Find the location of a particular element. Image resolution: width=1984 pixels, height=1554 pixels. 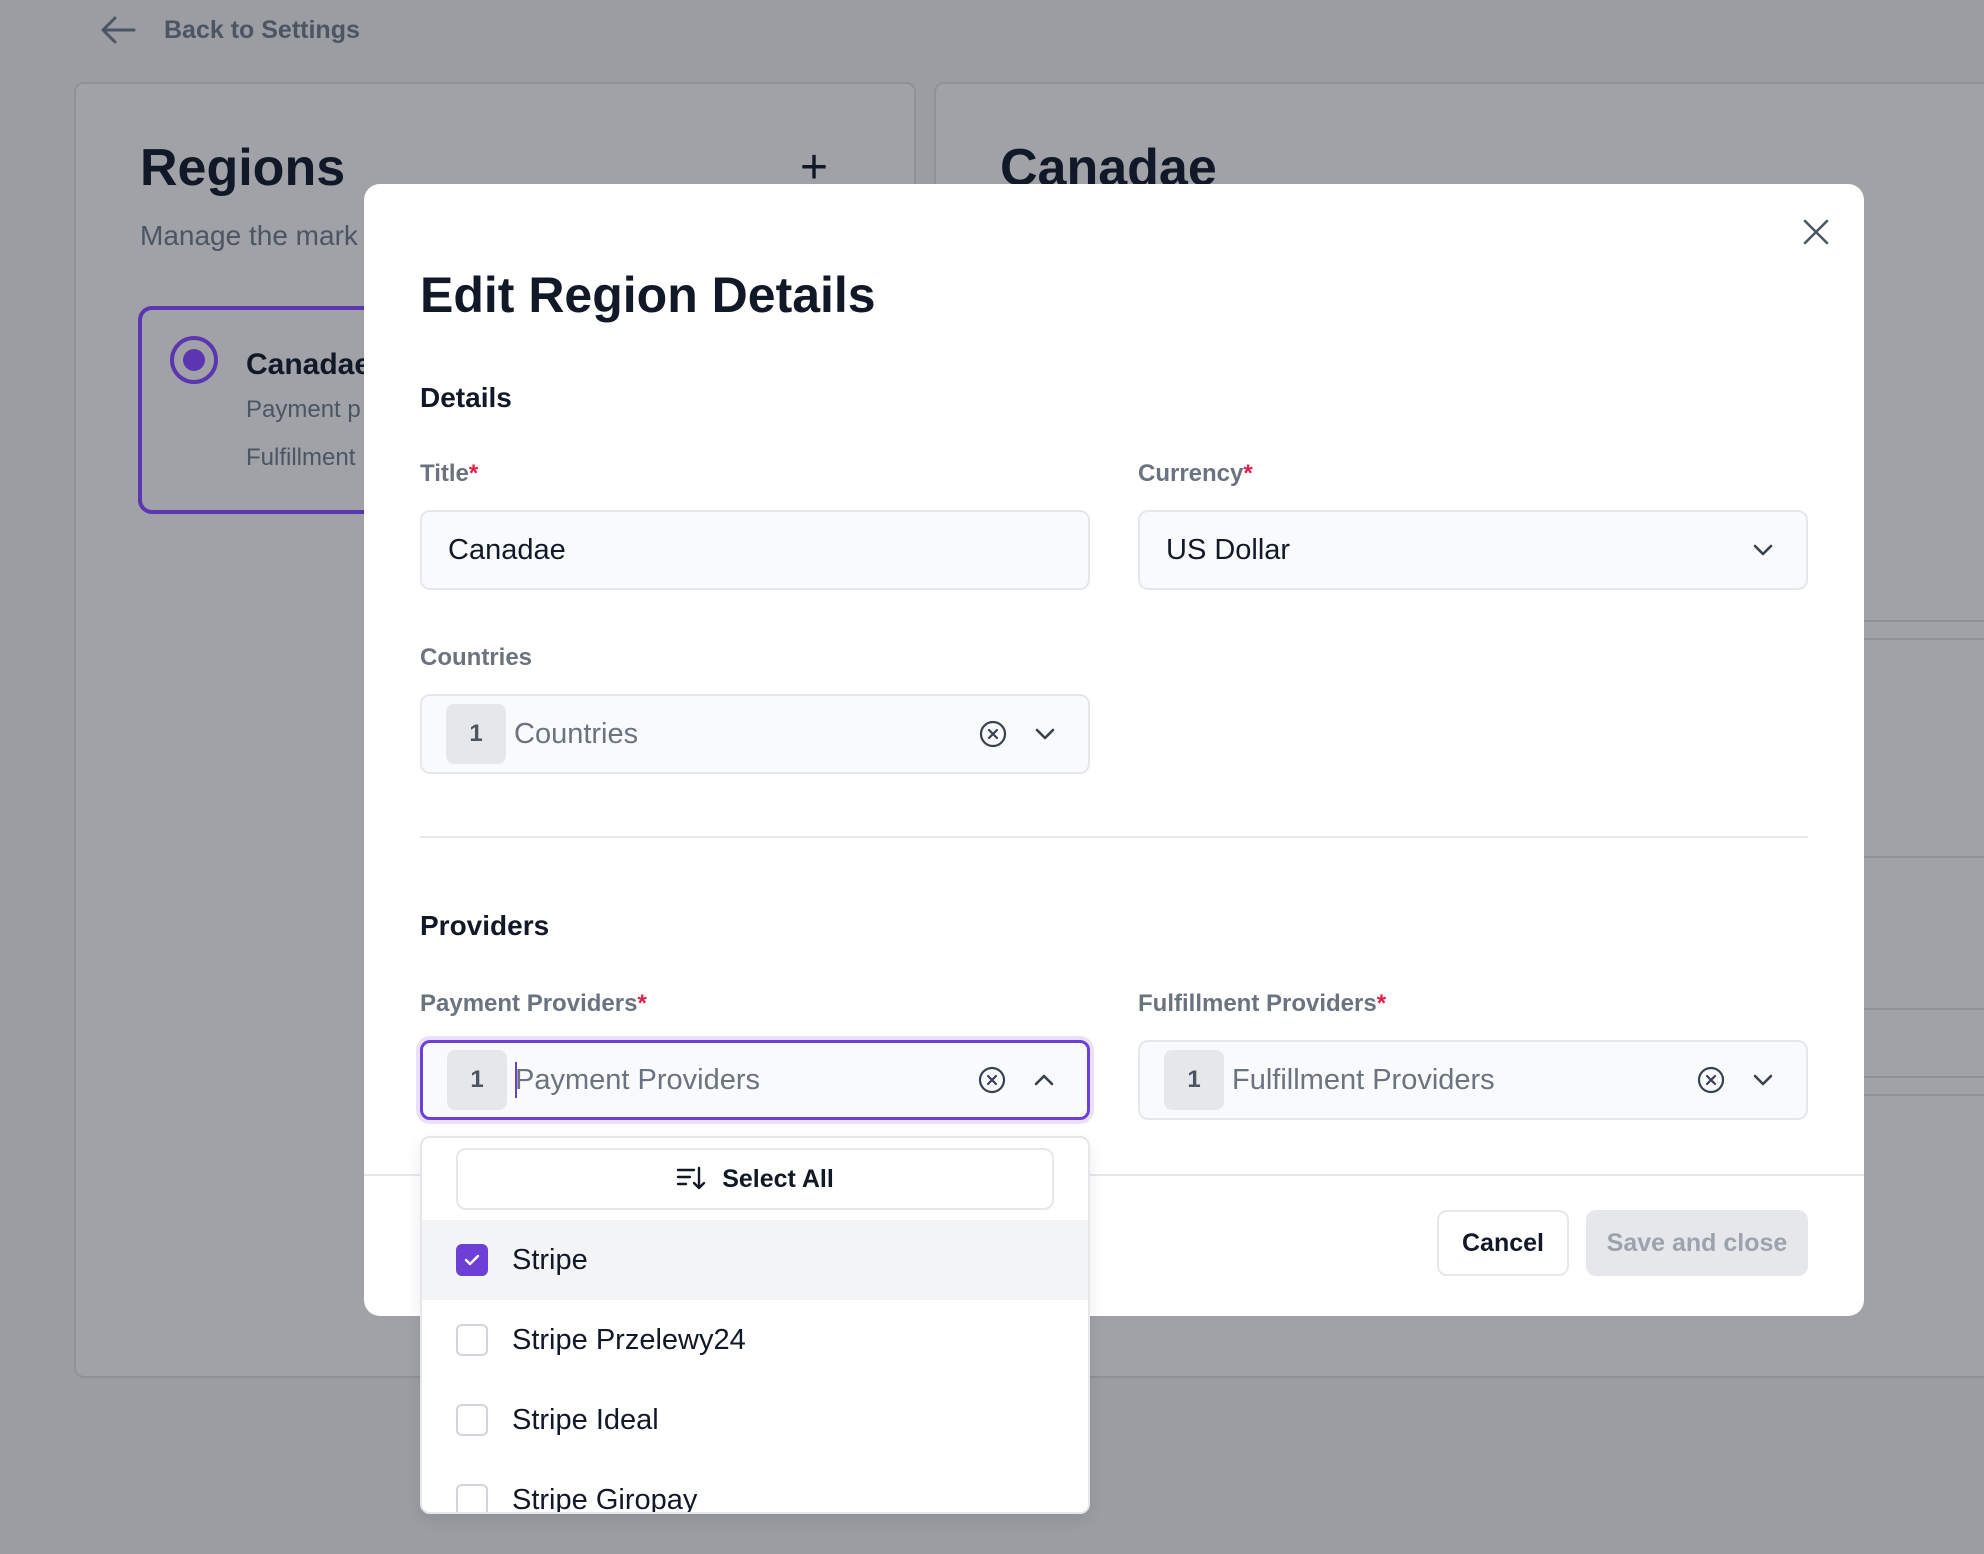

cancel-button: Cancel is located at coordinates (1503, 1243).